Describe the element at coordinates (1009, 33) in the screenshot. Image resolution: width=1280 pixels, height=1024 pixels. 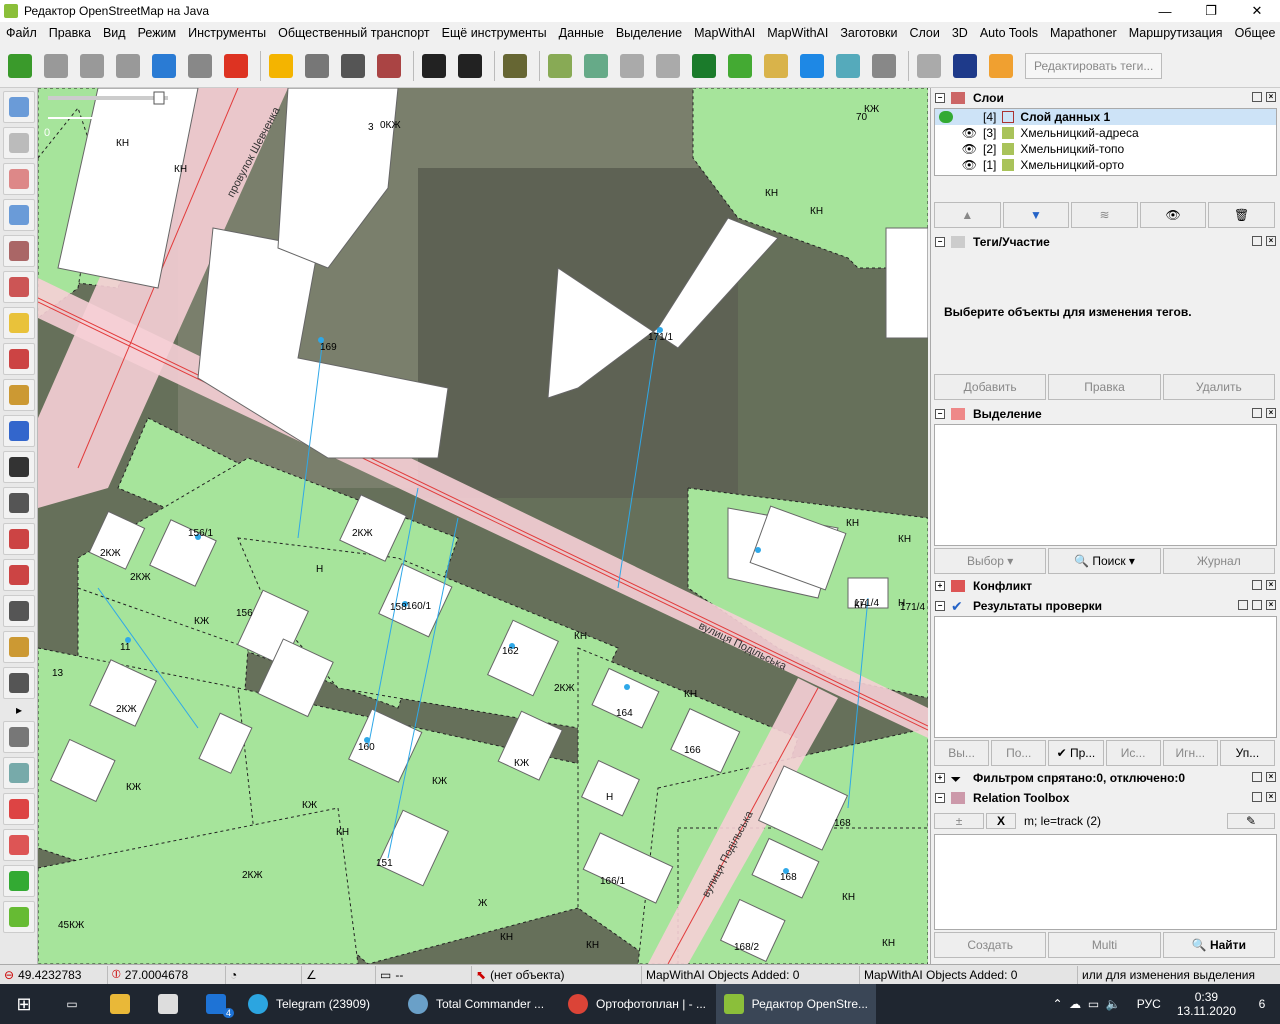
I see `menu-auto-tools: Auto Tools` at that location.